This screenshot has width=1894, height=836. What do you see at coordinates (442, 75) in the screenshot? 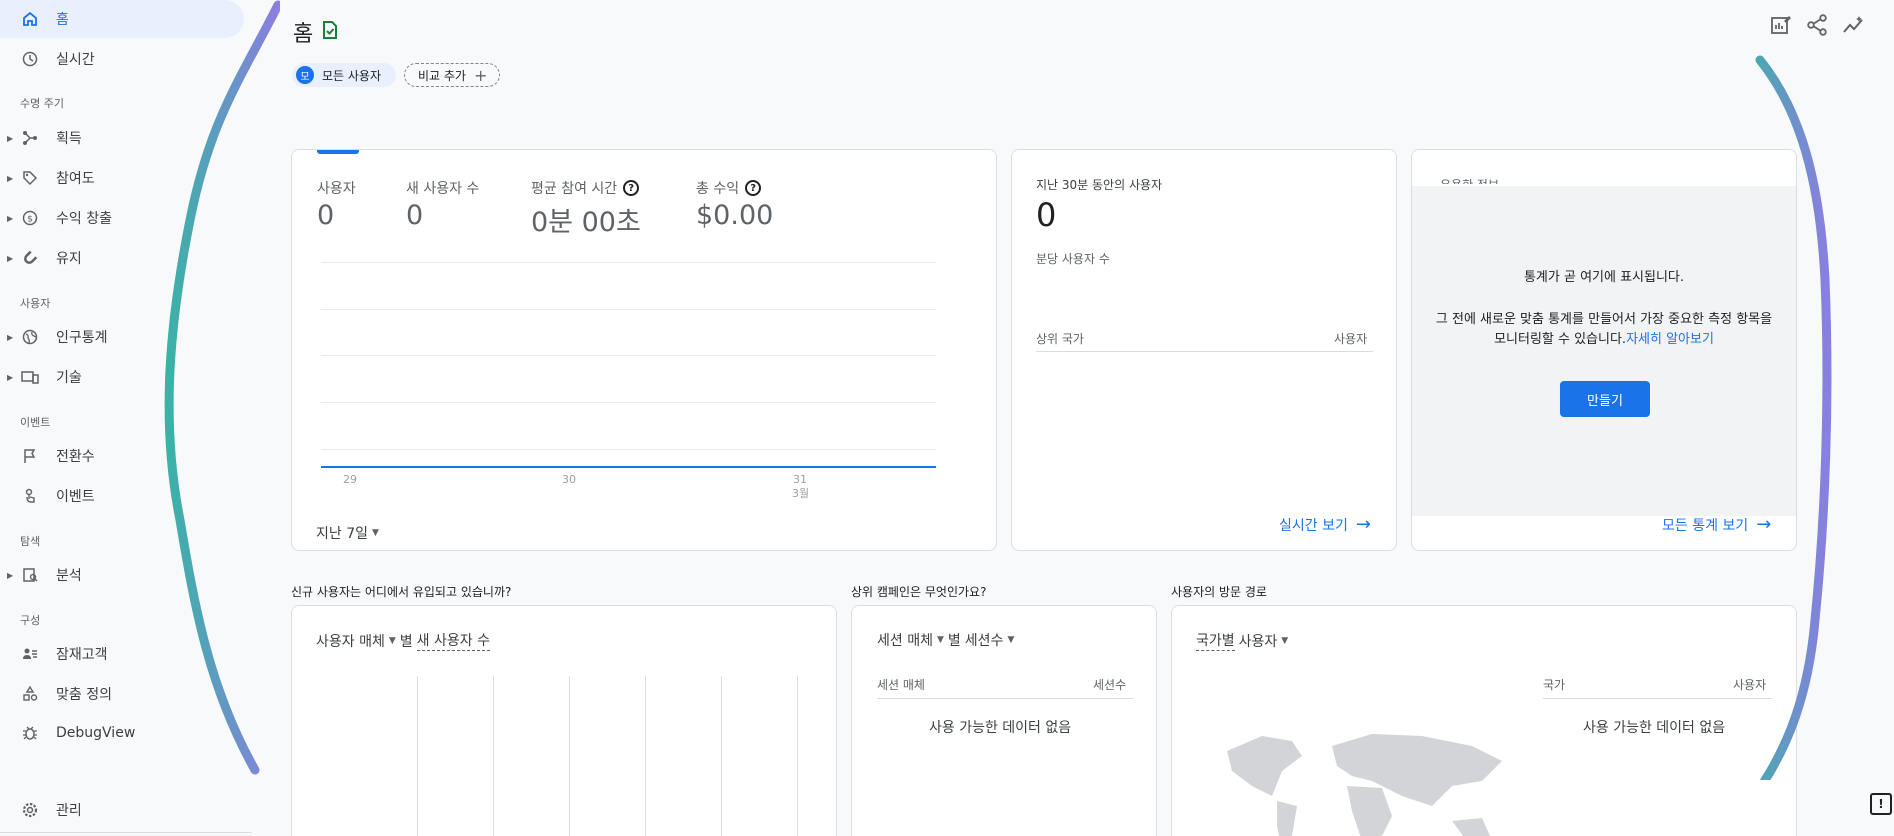
I see `add-comparison-label: 비교 추가` at bounding box center [442, 75].